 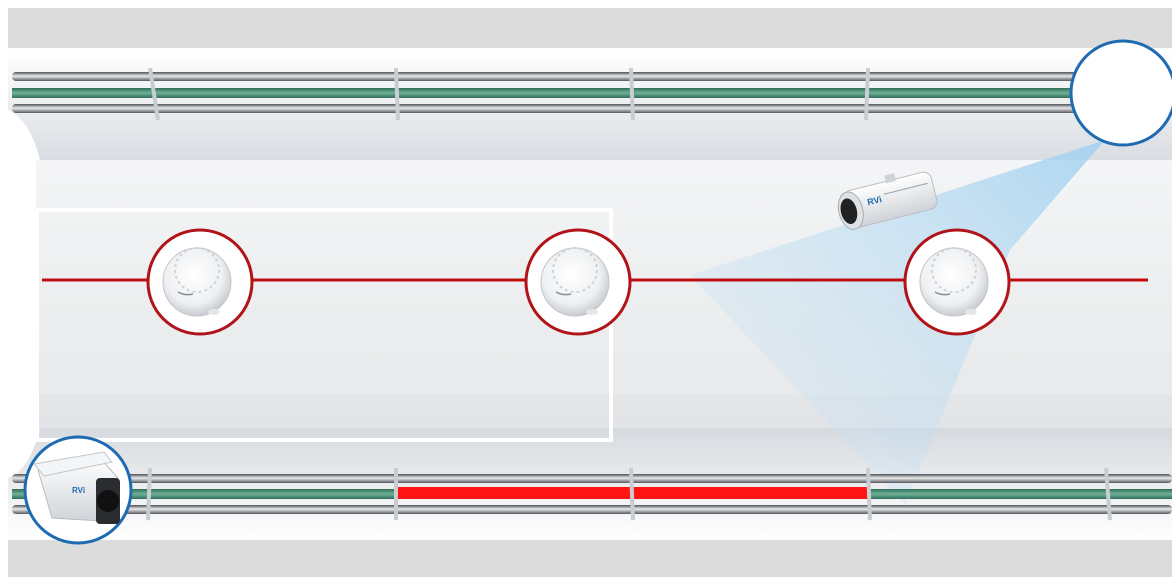 I want to click on floor-bottom, so click(x=590, y=558).